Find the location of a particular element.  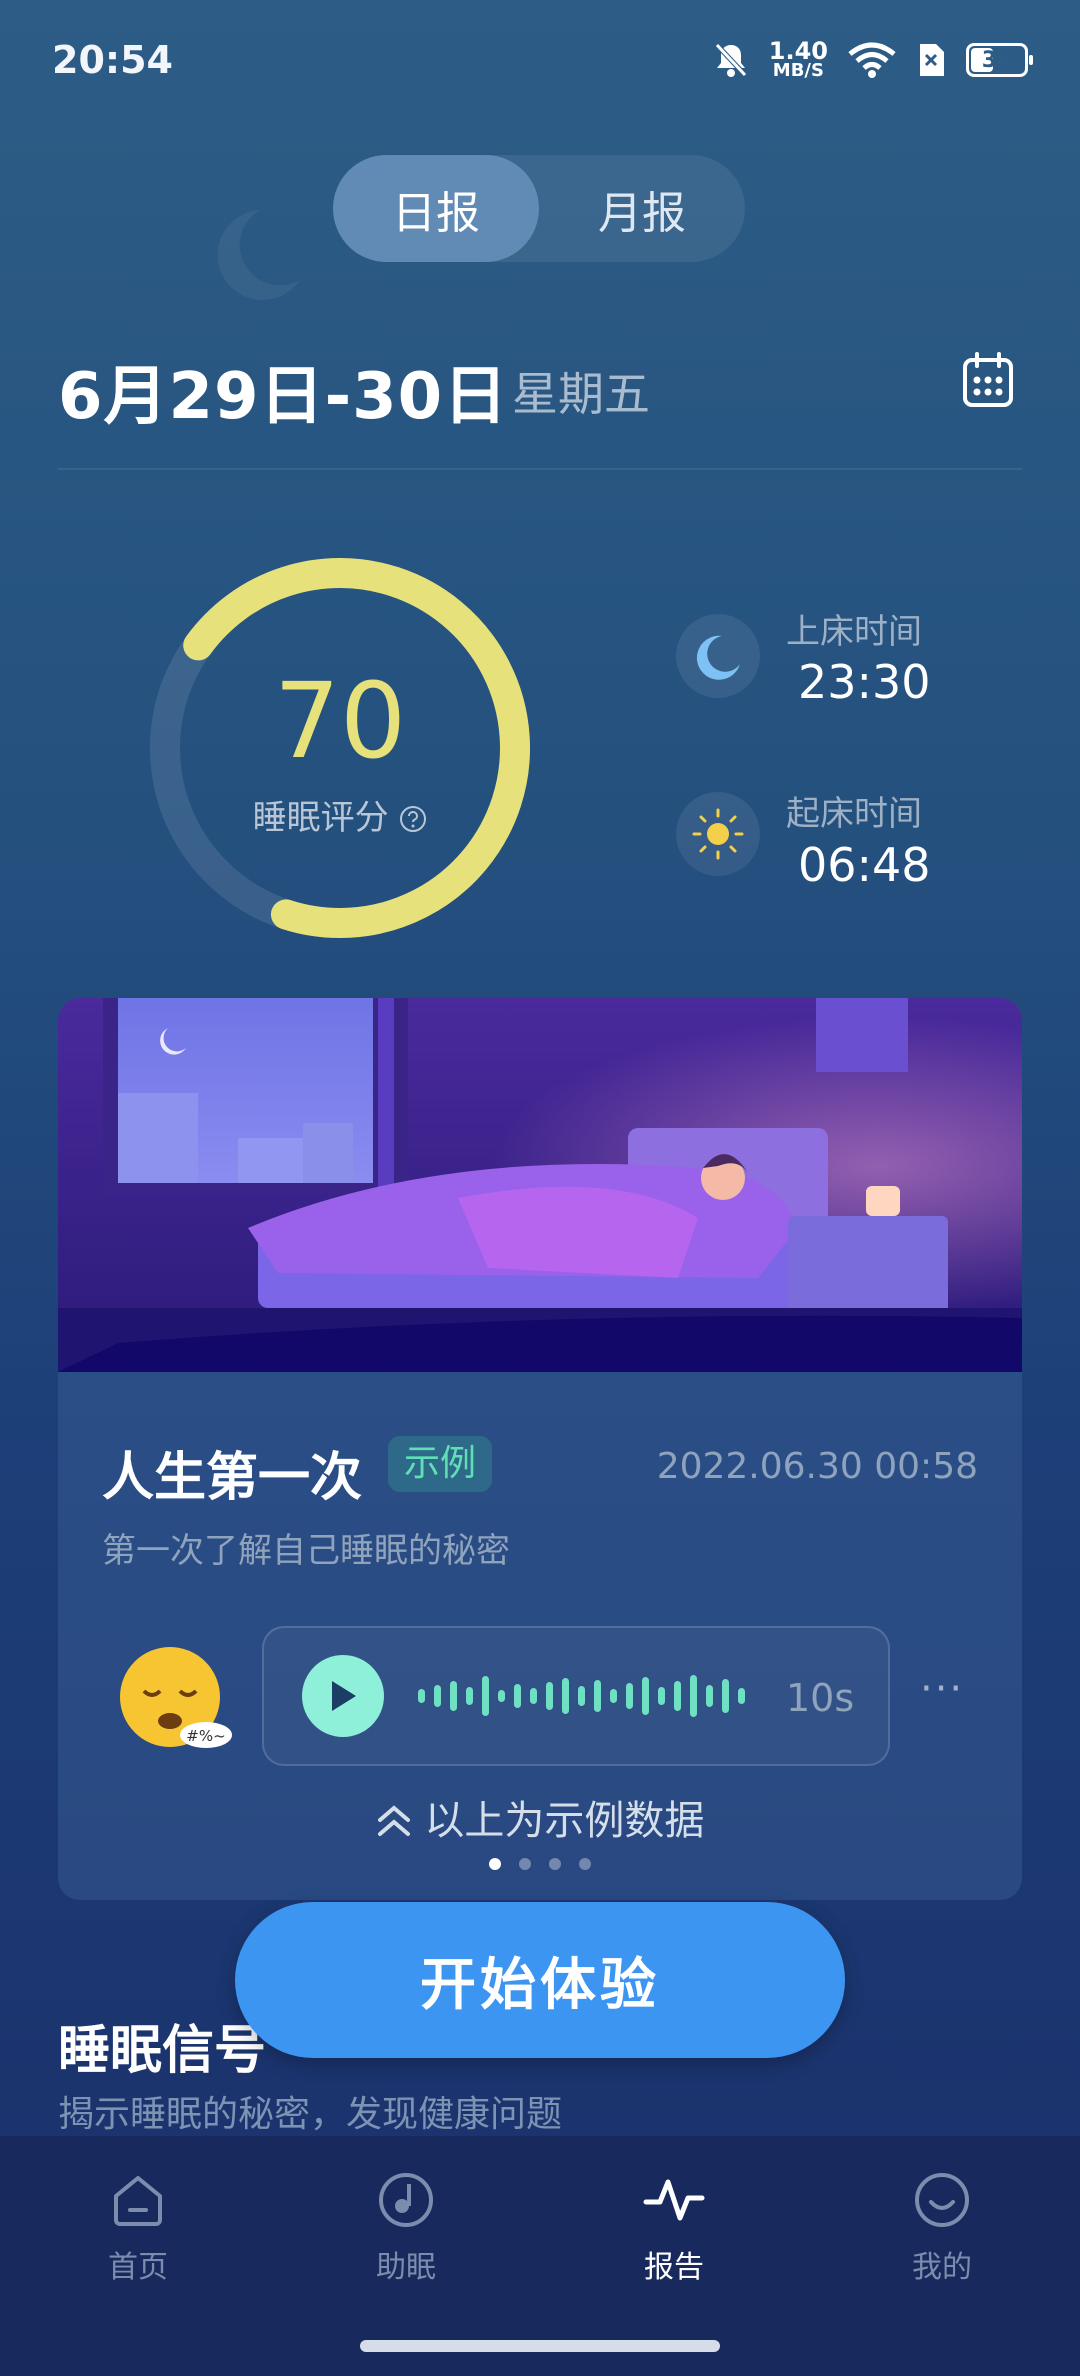

record-subtitle: 第一次了解自己睡眠的秘密 is located at coordinates (306, 1551).